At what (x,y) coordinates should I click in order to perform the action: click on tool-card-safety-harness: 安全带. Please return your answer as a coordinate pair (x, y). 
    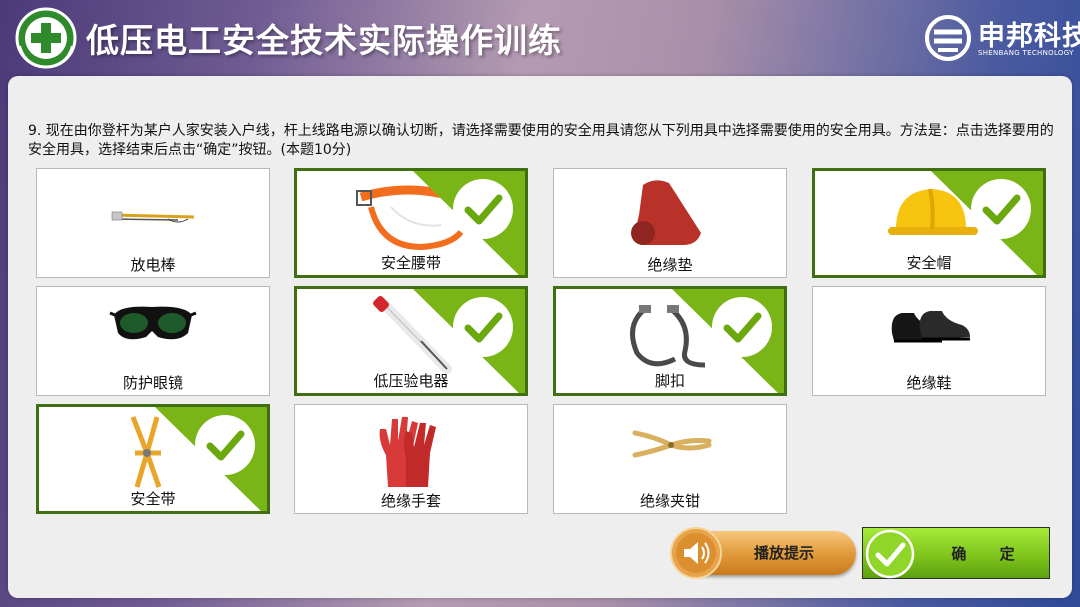
    Looking at the image, I should click on (153, 459).